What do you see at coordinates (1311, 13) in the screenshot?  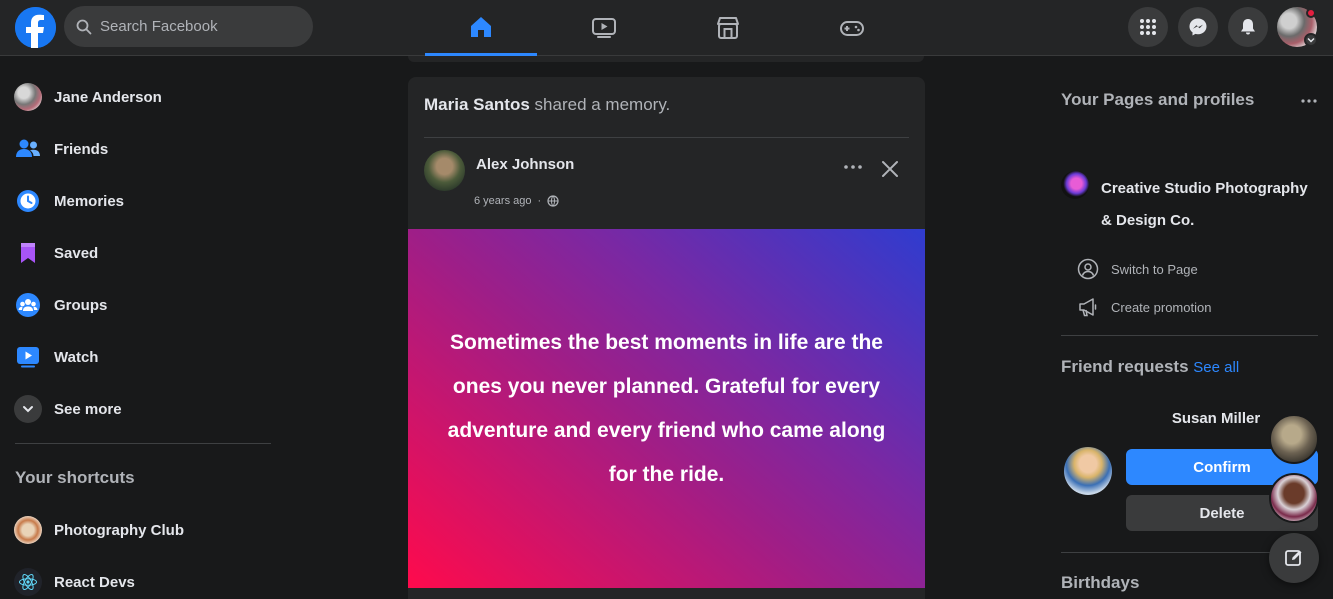 I see `notification-dot` at bounding box center [1311, 13].